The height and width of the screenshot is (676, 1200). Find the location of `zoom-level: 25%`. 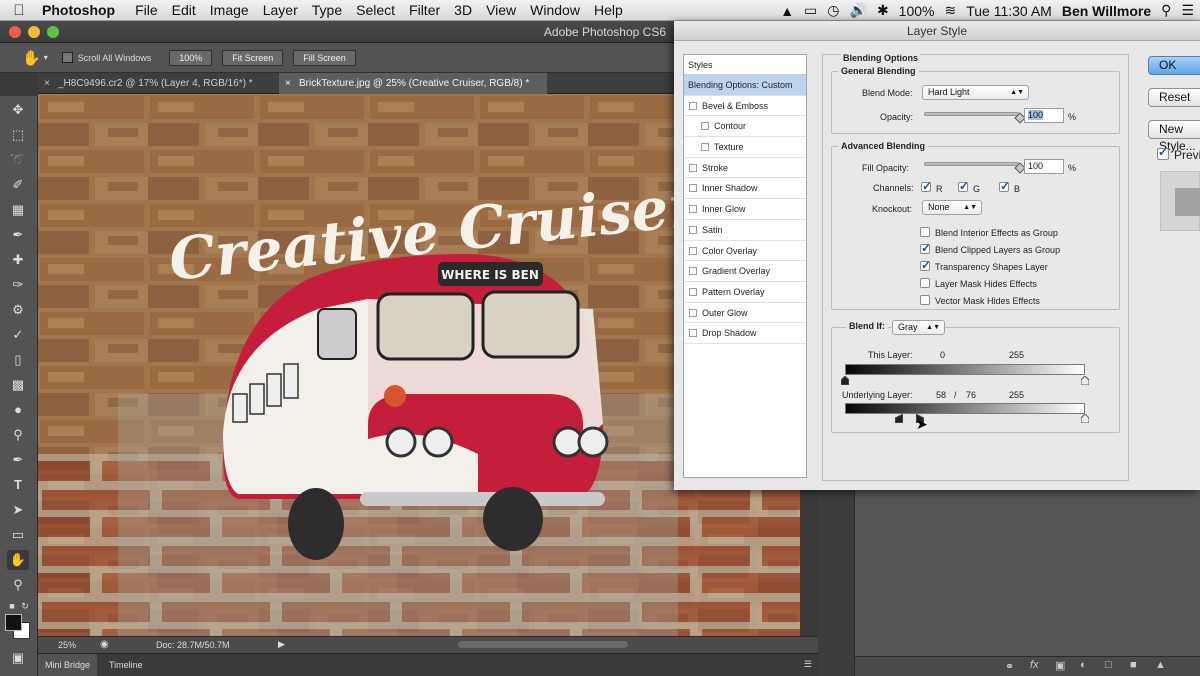

zoom-level: 25% is located at coordinates (67, 645).